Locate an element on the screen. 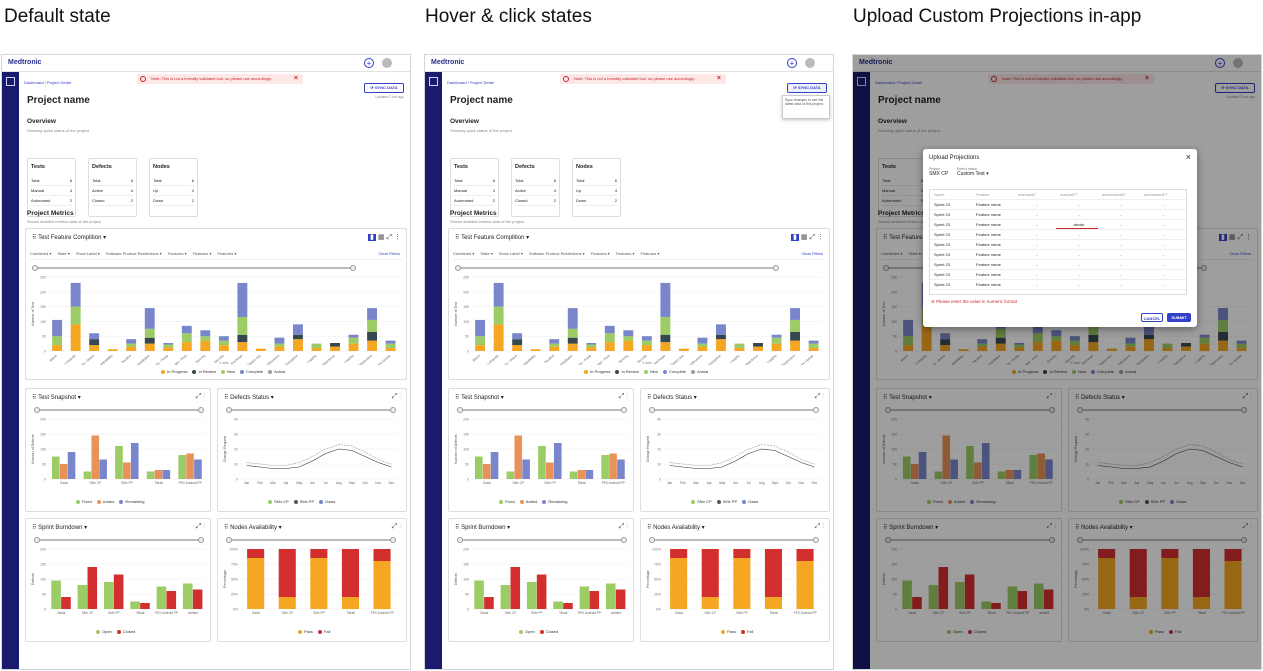 The width and height of the screenshot is (1263, 671). close-icon: × is located at coordinates (1188, 157).